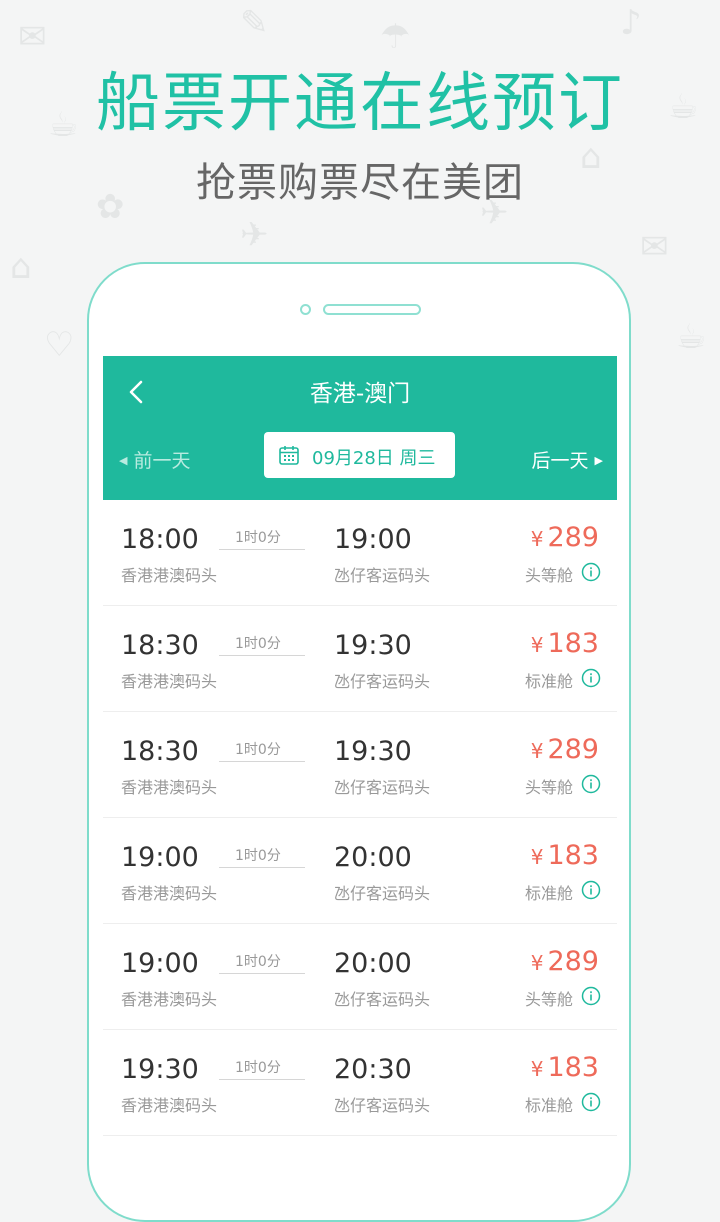 The height and width of the screenshot is (1222, 720). I want to click on next-day-button: 后一天 ▶, so click(567, 459).